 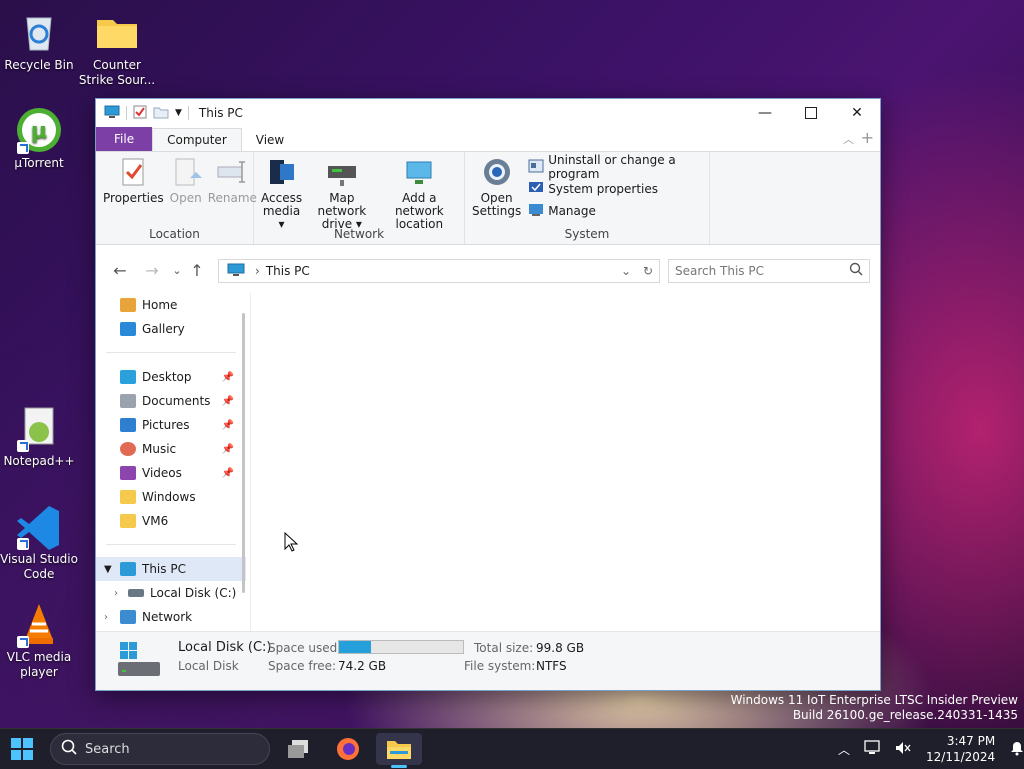 I want to click on tab-view: View, so click(x=270, y=140).